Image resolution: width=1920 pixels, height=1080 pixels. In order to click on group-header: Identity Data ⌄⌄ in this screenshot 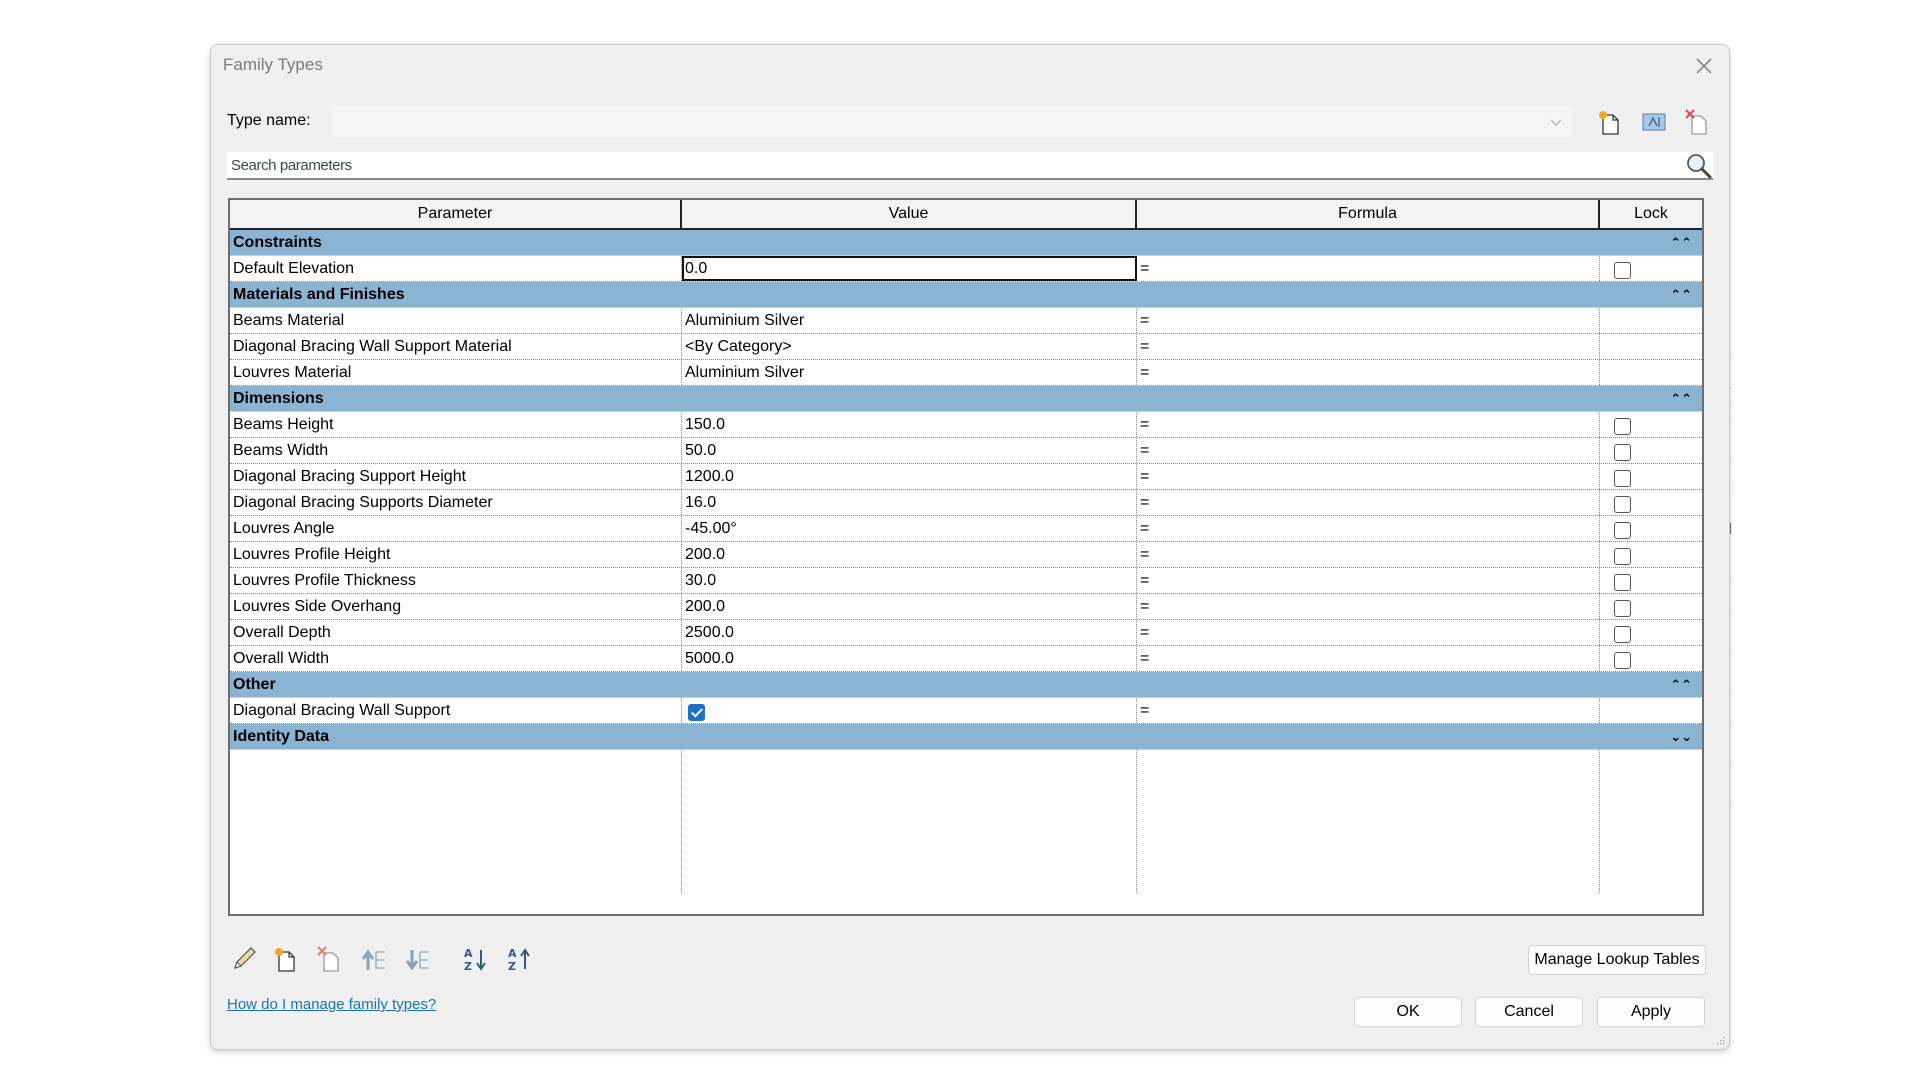, I will do `click(966, 737)`.